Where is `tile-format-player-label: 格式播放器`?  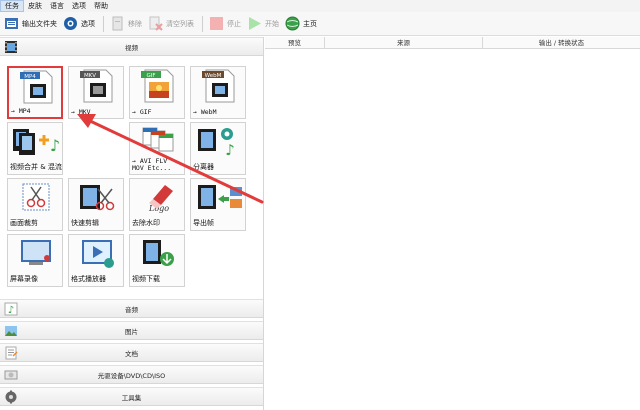
tile-format-player-label: 格式播放器 is located at coordinates (88, 279).